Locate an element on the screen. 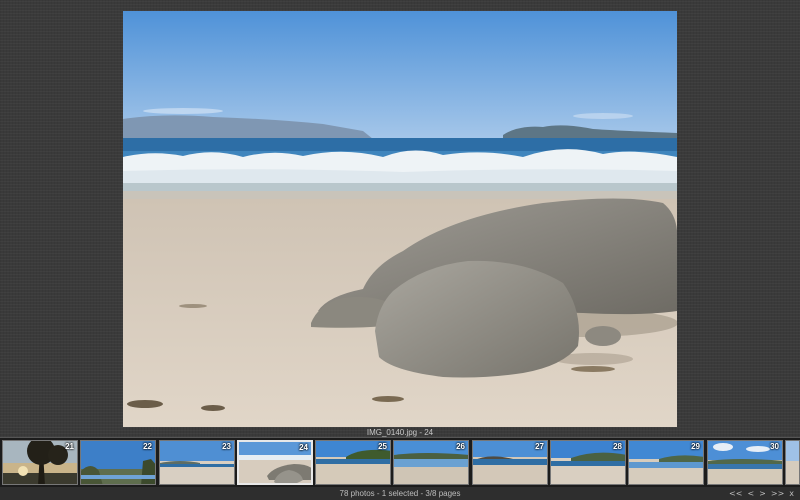 This screenshot has height=500, width=800. thumbnail-21: 21 is located at coordinates (40, 462).